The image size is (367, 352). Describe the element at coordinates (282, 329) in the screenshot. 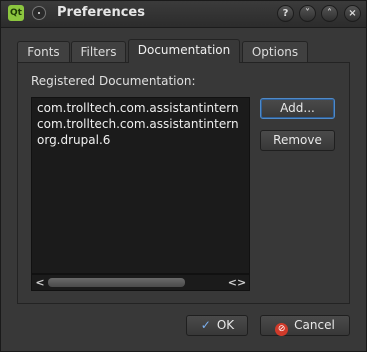

I see `cancel-icon: ⊘` at that location.